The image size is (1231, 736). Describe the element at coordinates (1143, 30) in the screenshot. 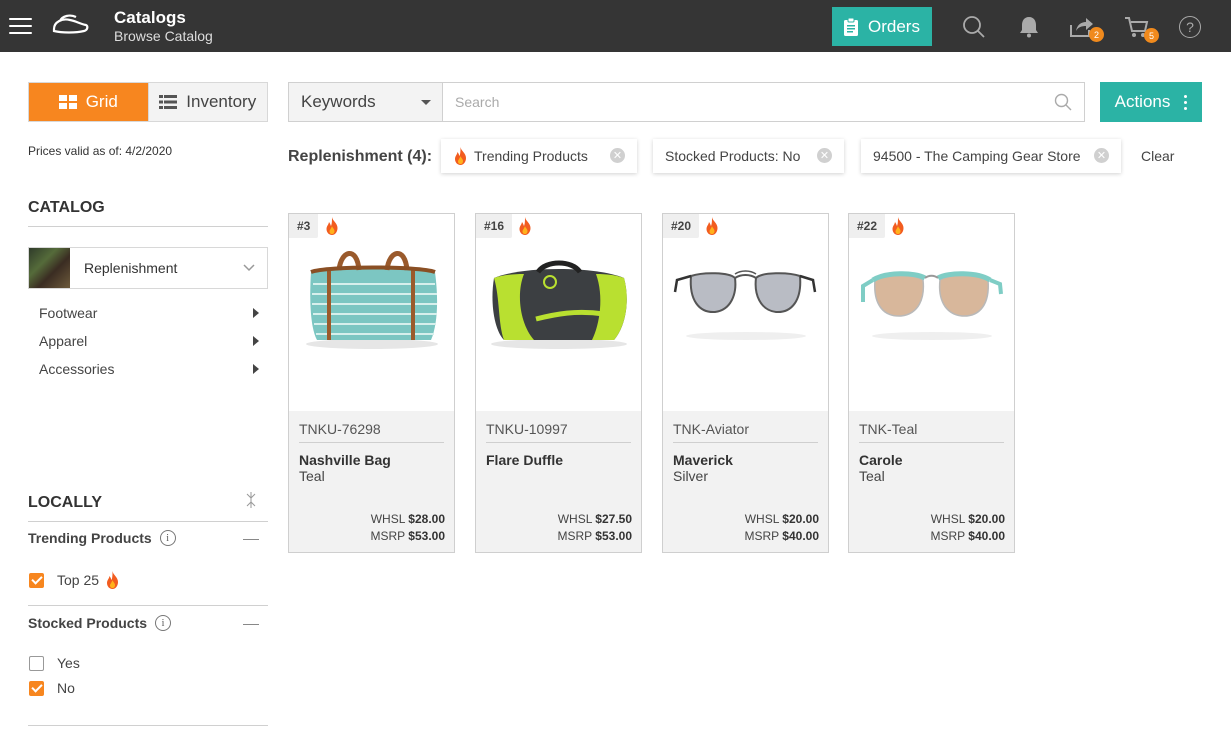

I see `cart-button: 5` at that location.